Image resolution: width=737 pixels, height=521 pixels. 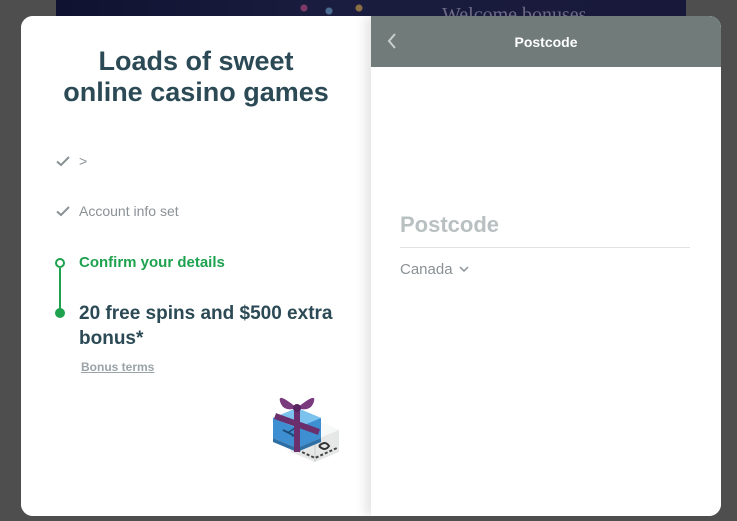 I want to click on country-select: Canada, so click(x=434, y=269).